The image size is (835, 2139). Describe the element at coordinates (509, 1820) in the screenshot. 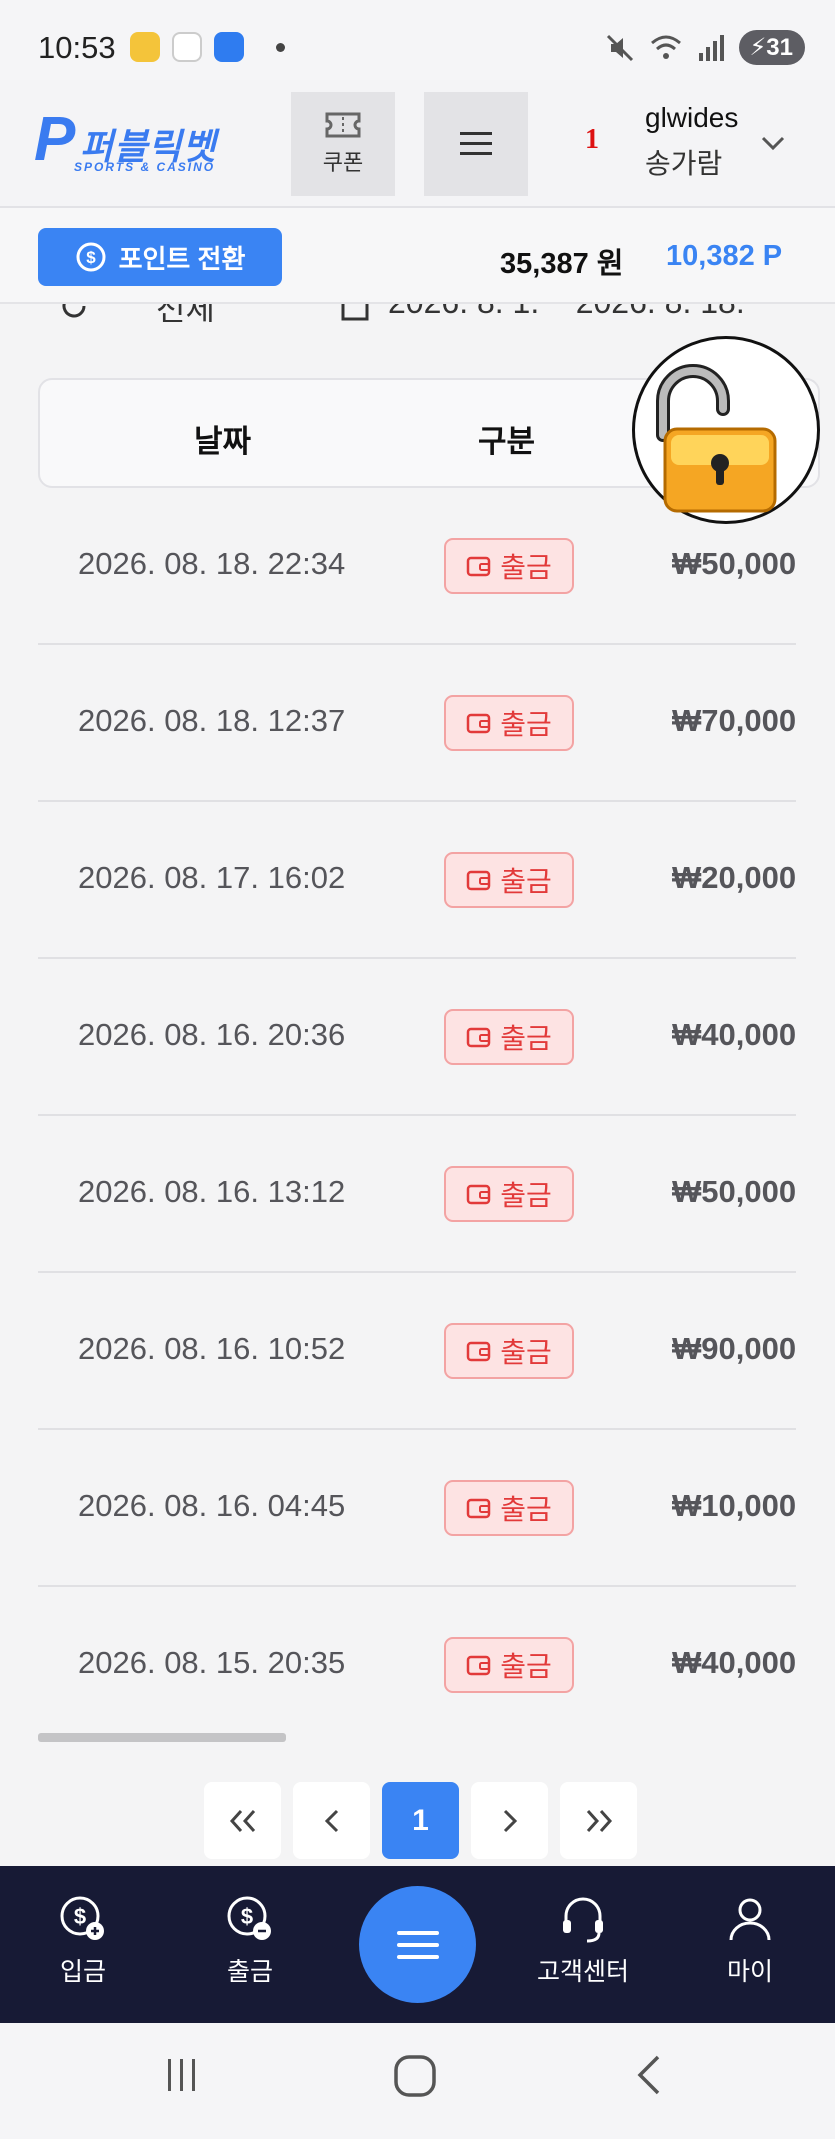

I see `next-page-button` at that location.